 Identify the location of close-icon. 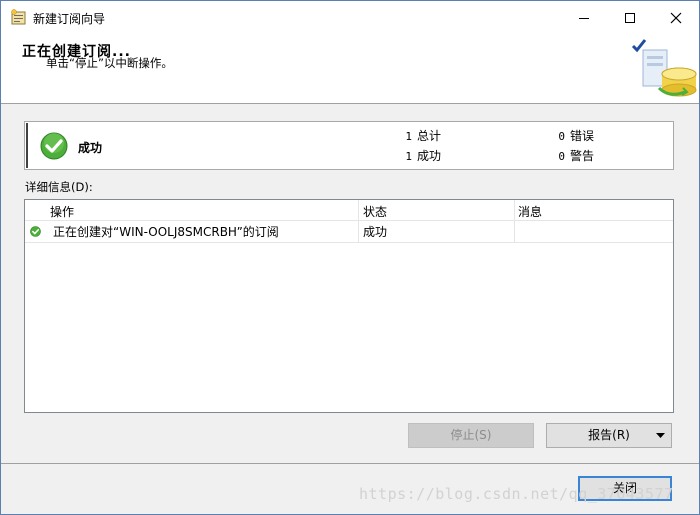
(676, 18).